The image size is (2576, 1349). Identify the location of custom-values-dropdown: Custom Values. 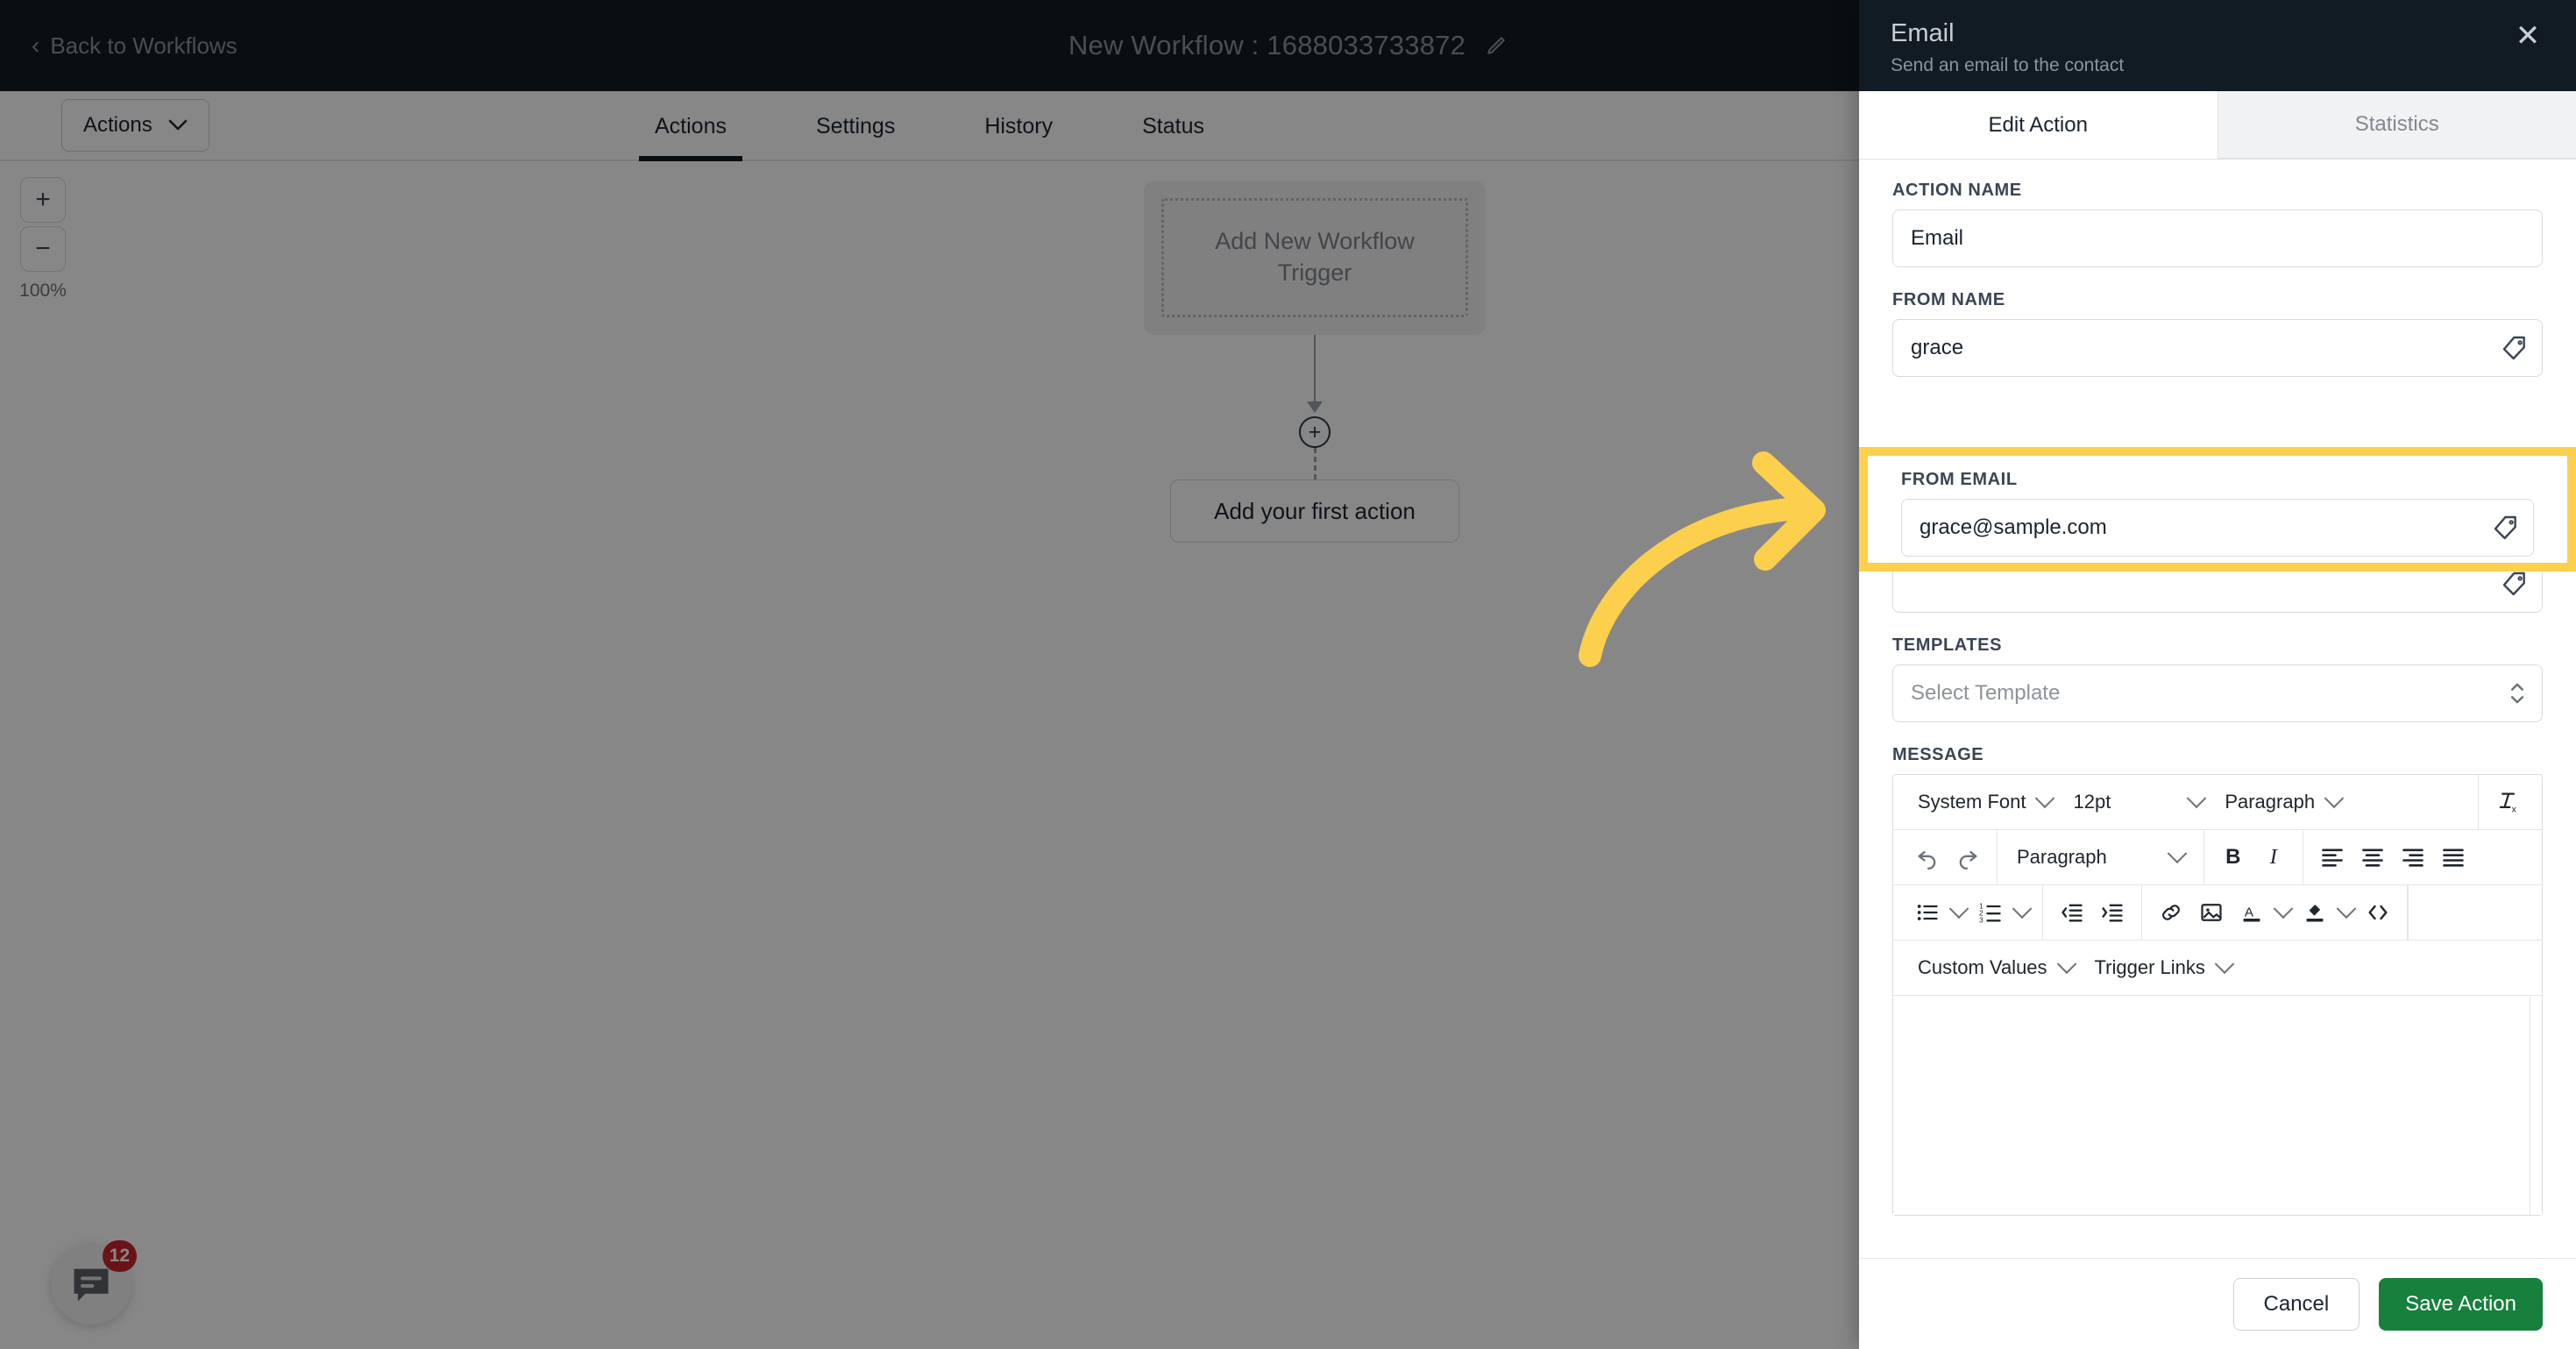
(1995, 966).